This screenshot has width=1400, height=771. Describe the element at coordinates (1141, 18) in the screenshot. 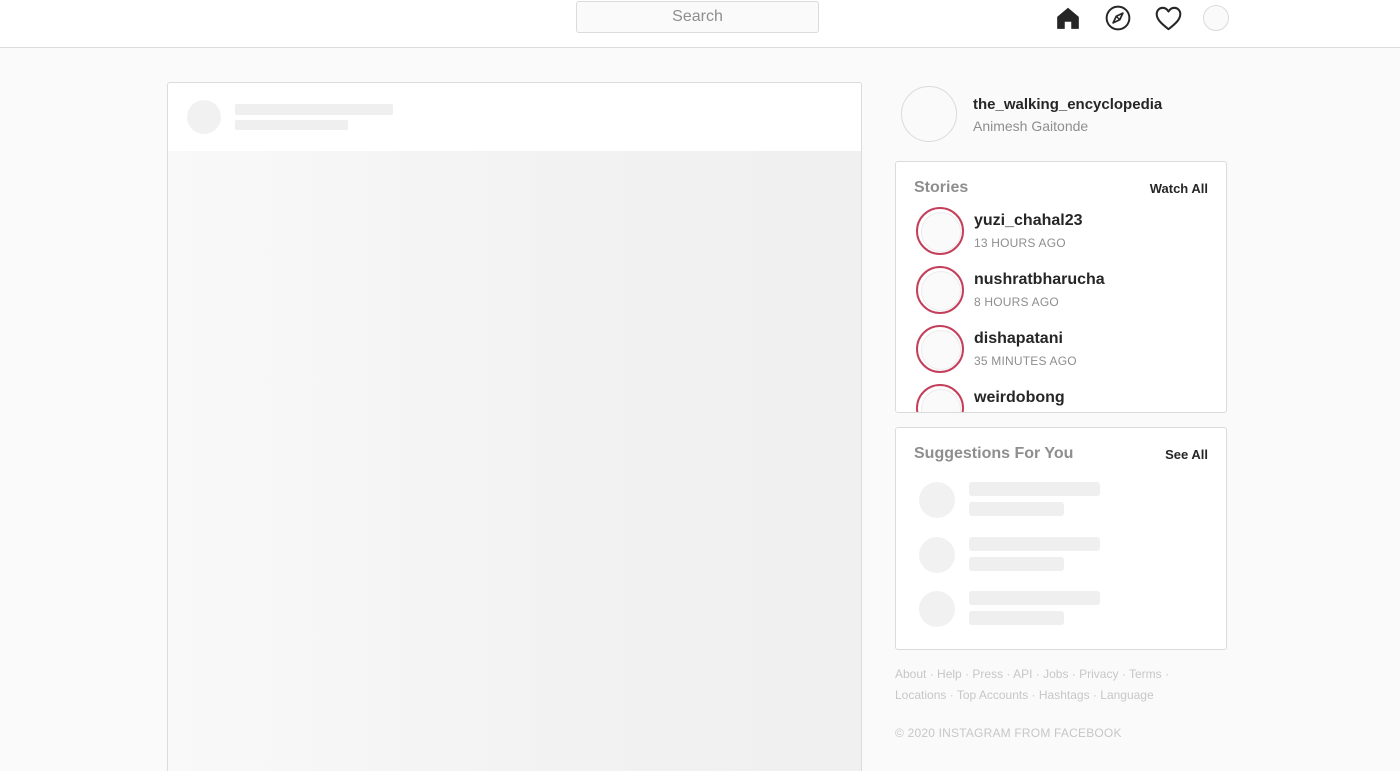

I see `nav-icons` at that location.